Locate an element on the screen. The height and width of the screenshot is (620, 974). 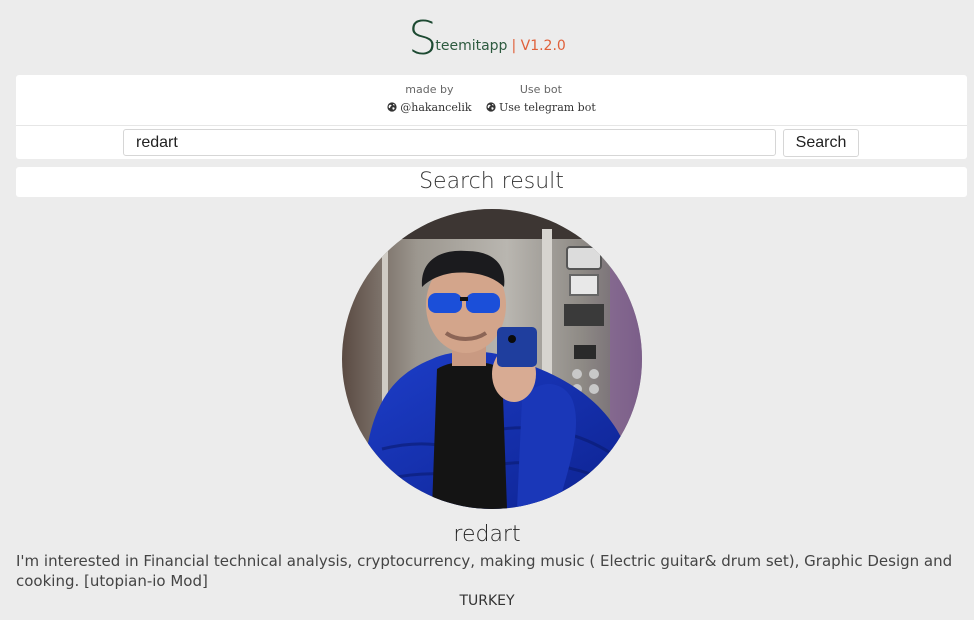
telegram-bot-link: Use telegram bot is located at coordinates (541, 108).